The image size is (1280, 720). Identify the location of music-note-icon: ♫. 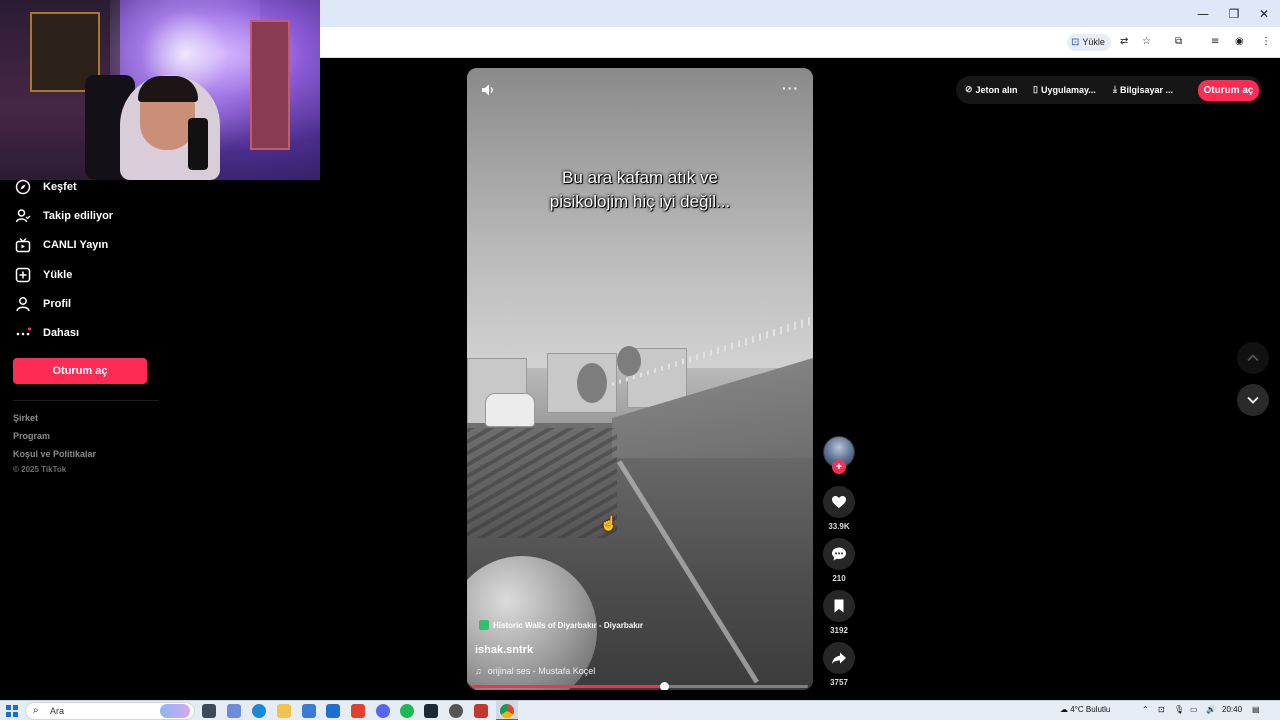
(478, 671).